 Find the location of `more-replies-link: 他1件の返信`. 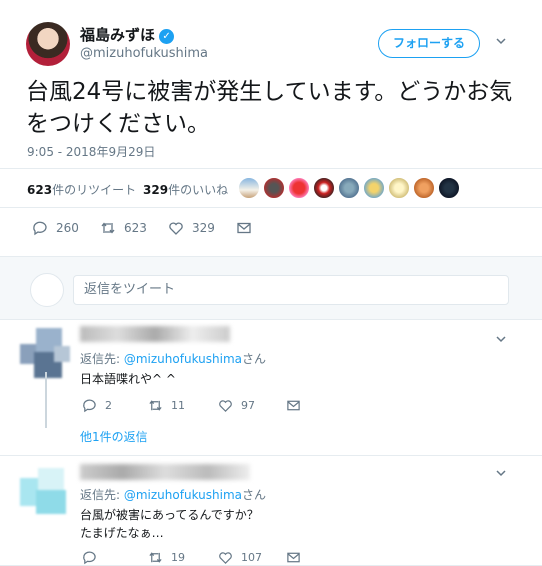

more-replies-link: 他1件の返信 is located at coordinates (114, 436).